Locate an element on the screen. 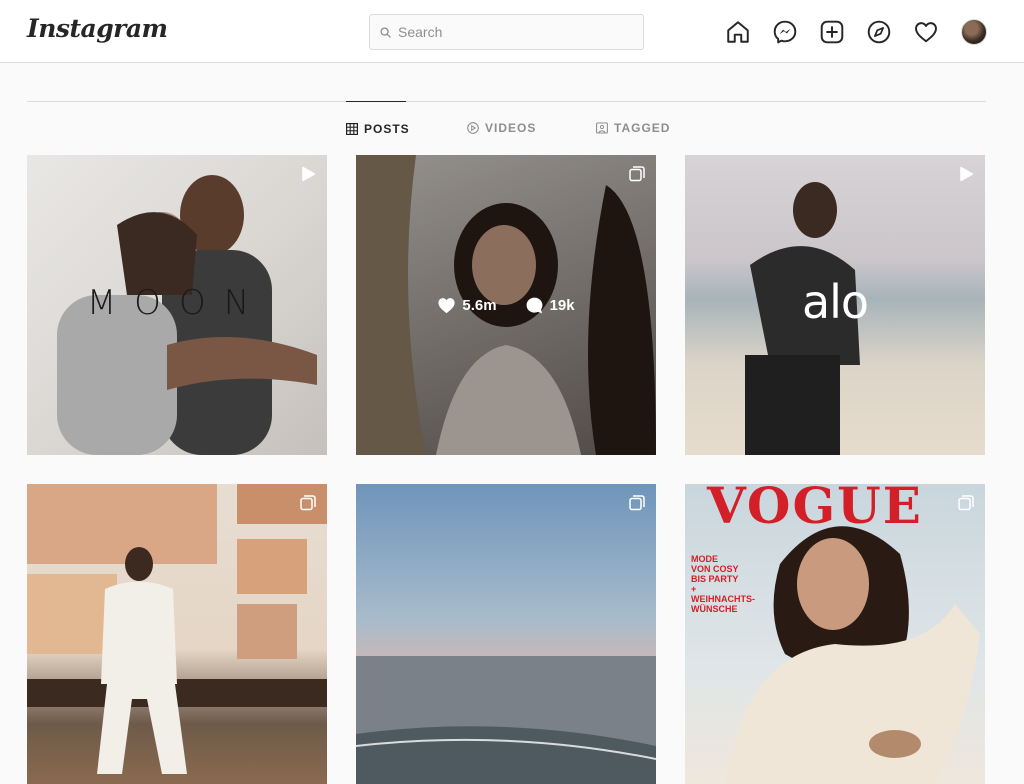  heart-filled-icon is located at coordinates (446, 305).